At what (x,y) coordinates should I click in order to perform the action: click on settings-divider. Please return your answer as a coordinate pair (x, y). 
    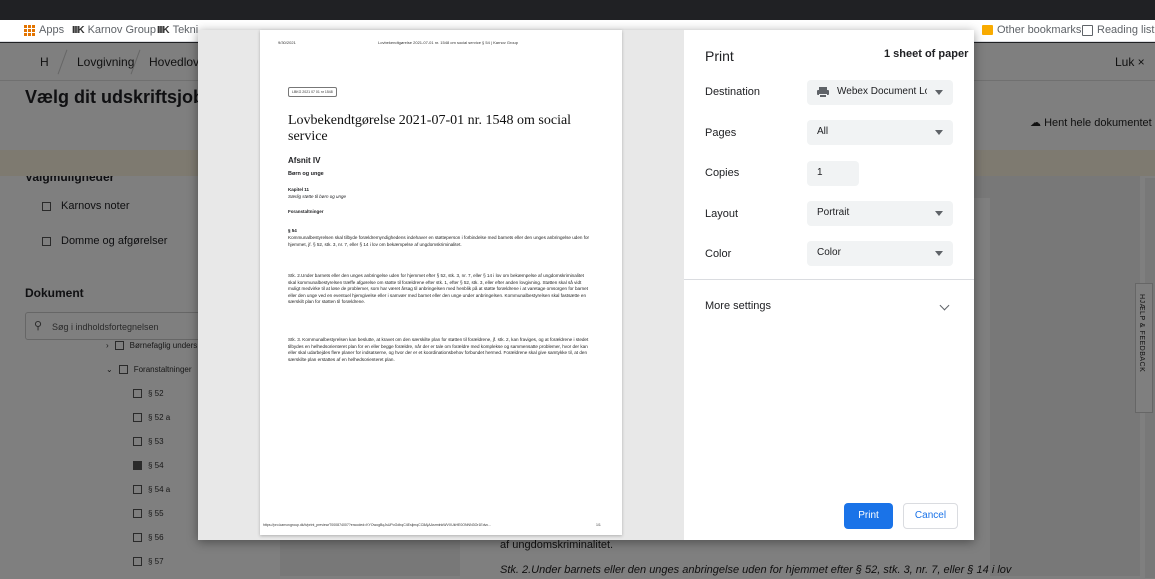
    Looking at the image, I should click on (829, 279).